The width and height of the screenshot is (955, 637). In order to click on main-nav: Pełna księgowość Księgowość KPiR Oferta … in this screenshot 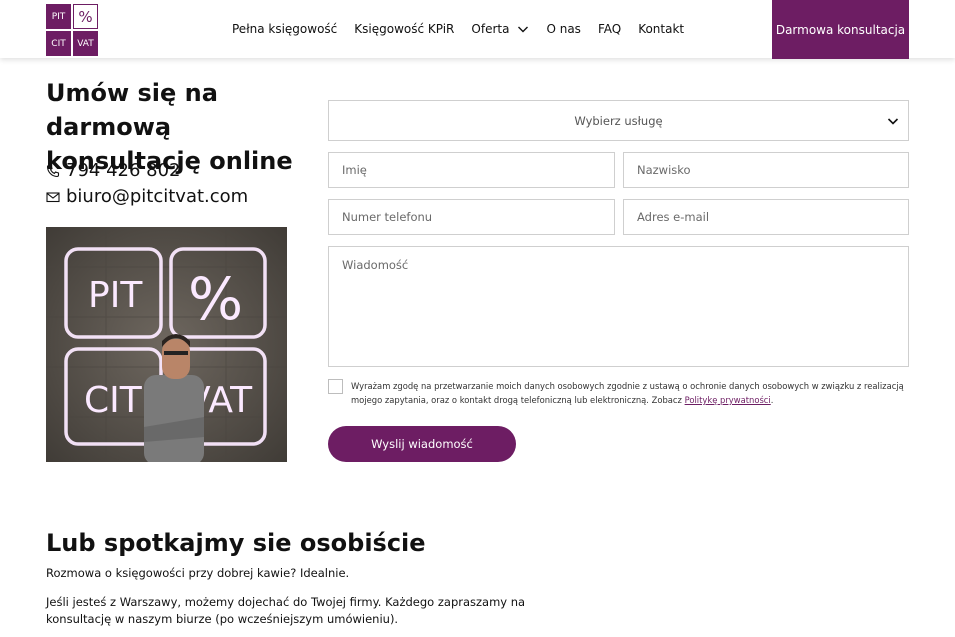, I will do `click(466, 29)`.